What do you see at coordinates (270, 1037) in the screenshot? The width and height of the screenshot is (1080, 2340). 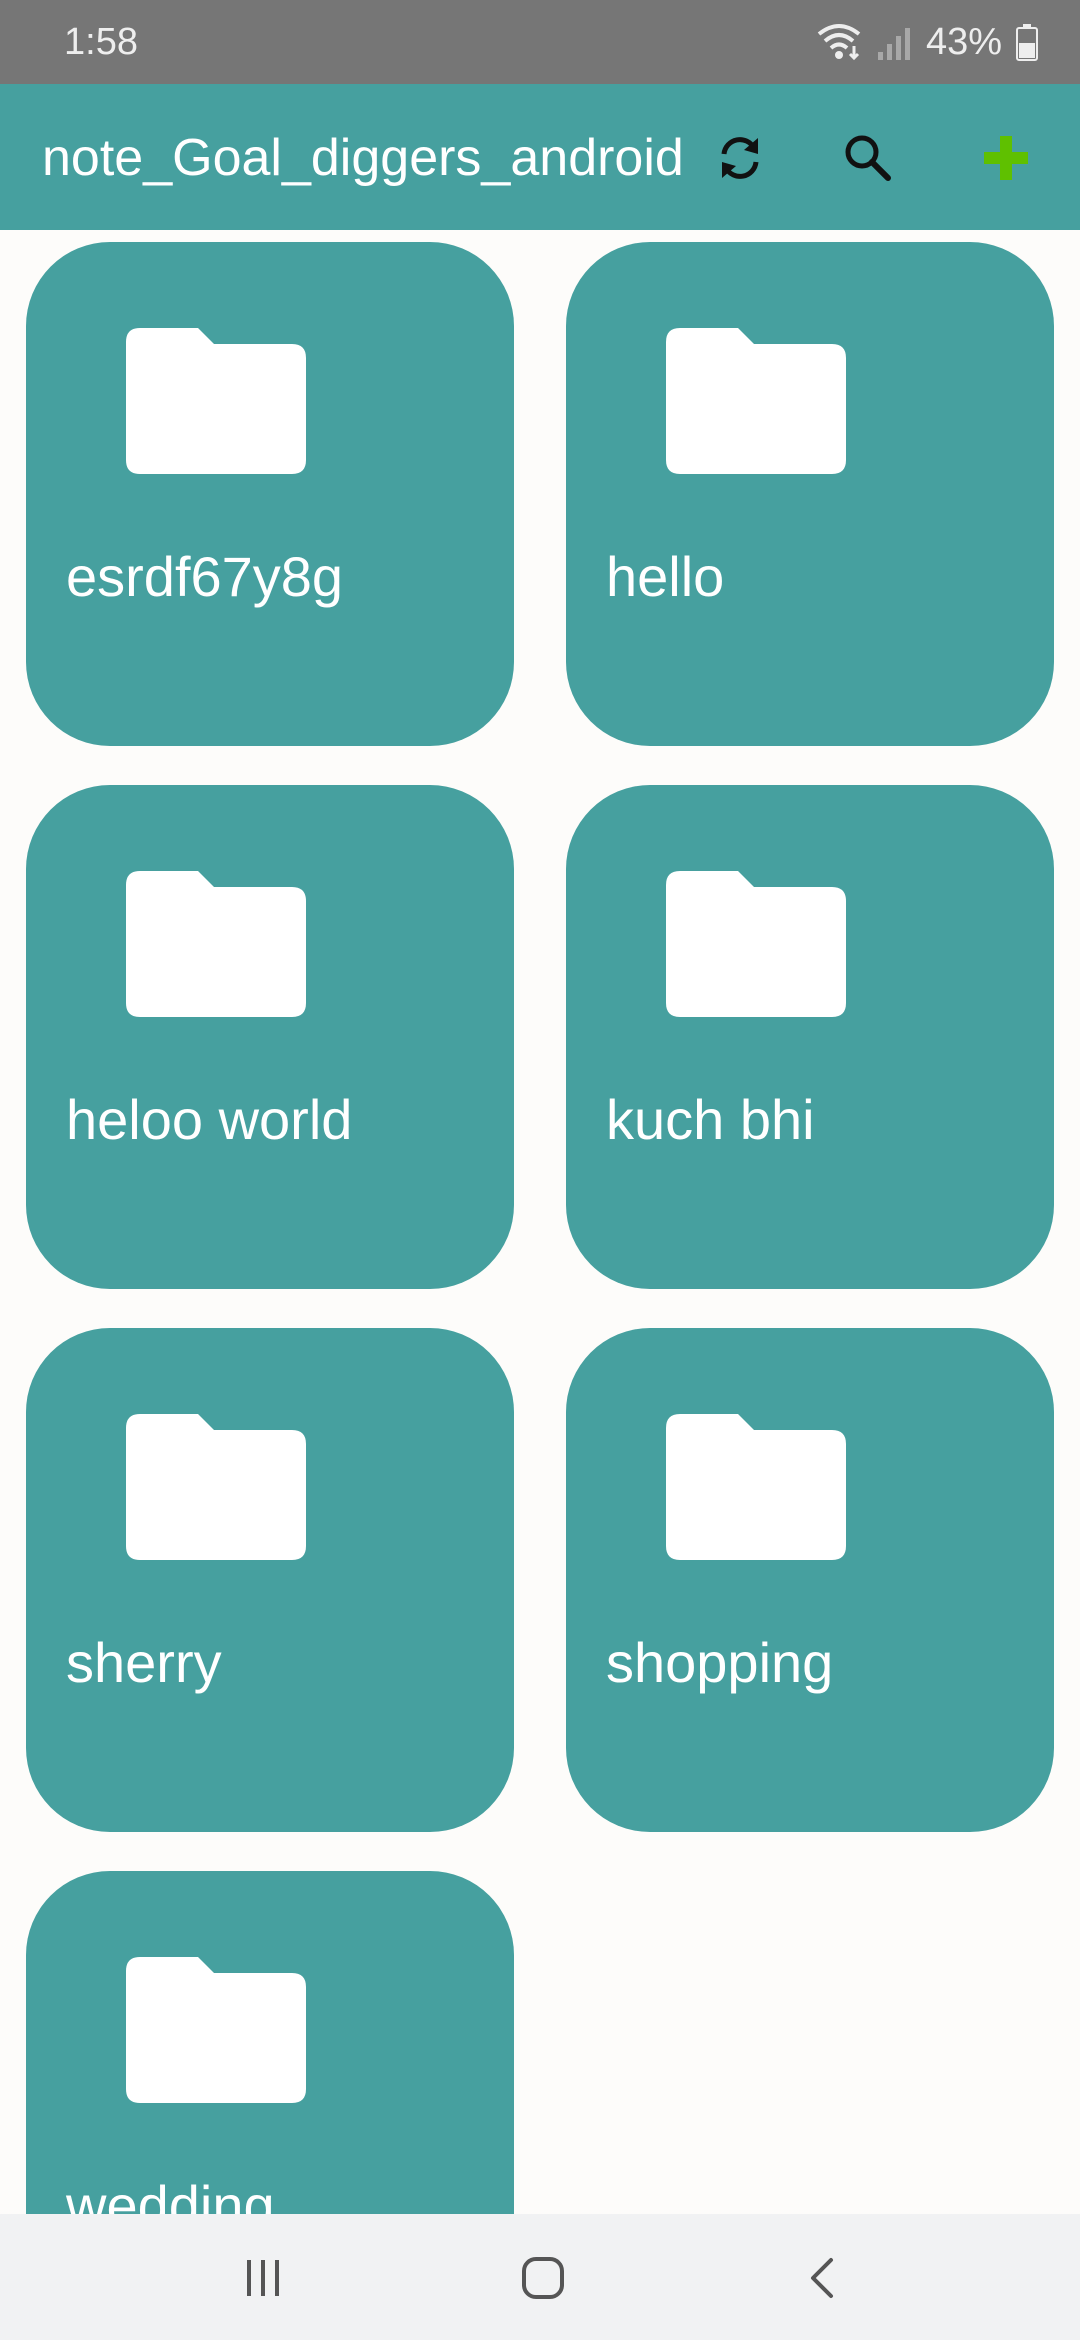 I see `folder-card: heloo world` at bounding box center [270, 1037].